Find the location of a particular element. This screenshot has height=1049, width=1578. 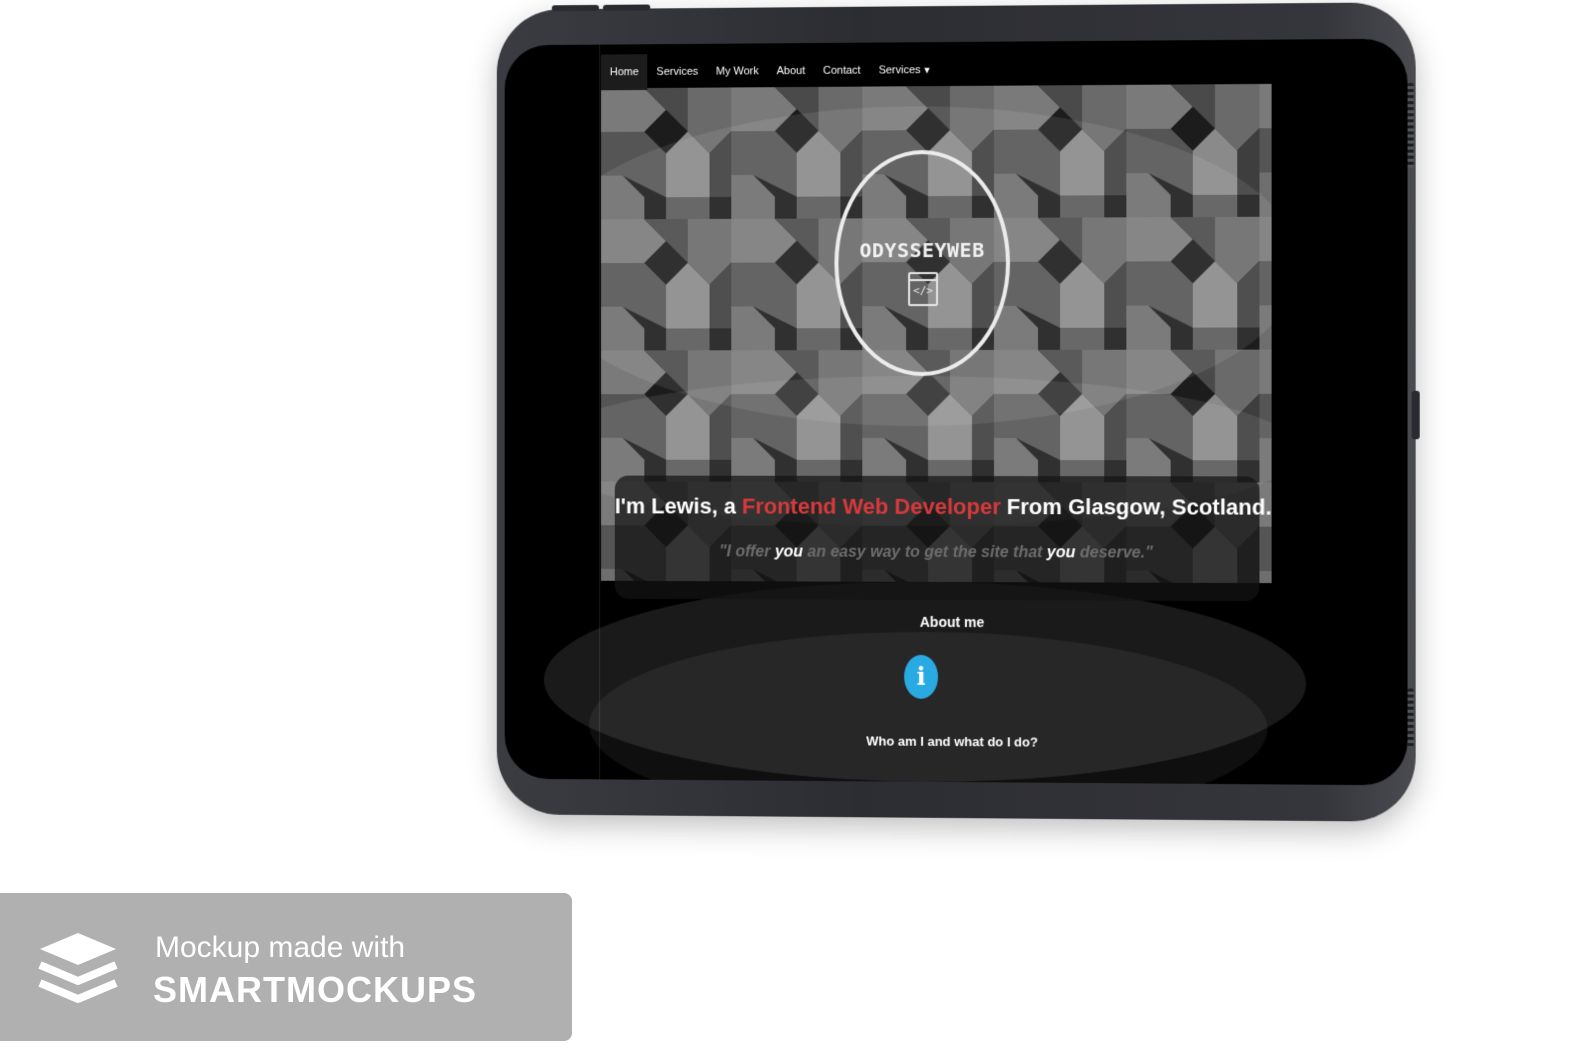

tagline-text: "I offer is located at coordinates (747, 552).